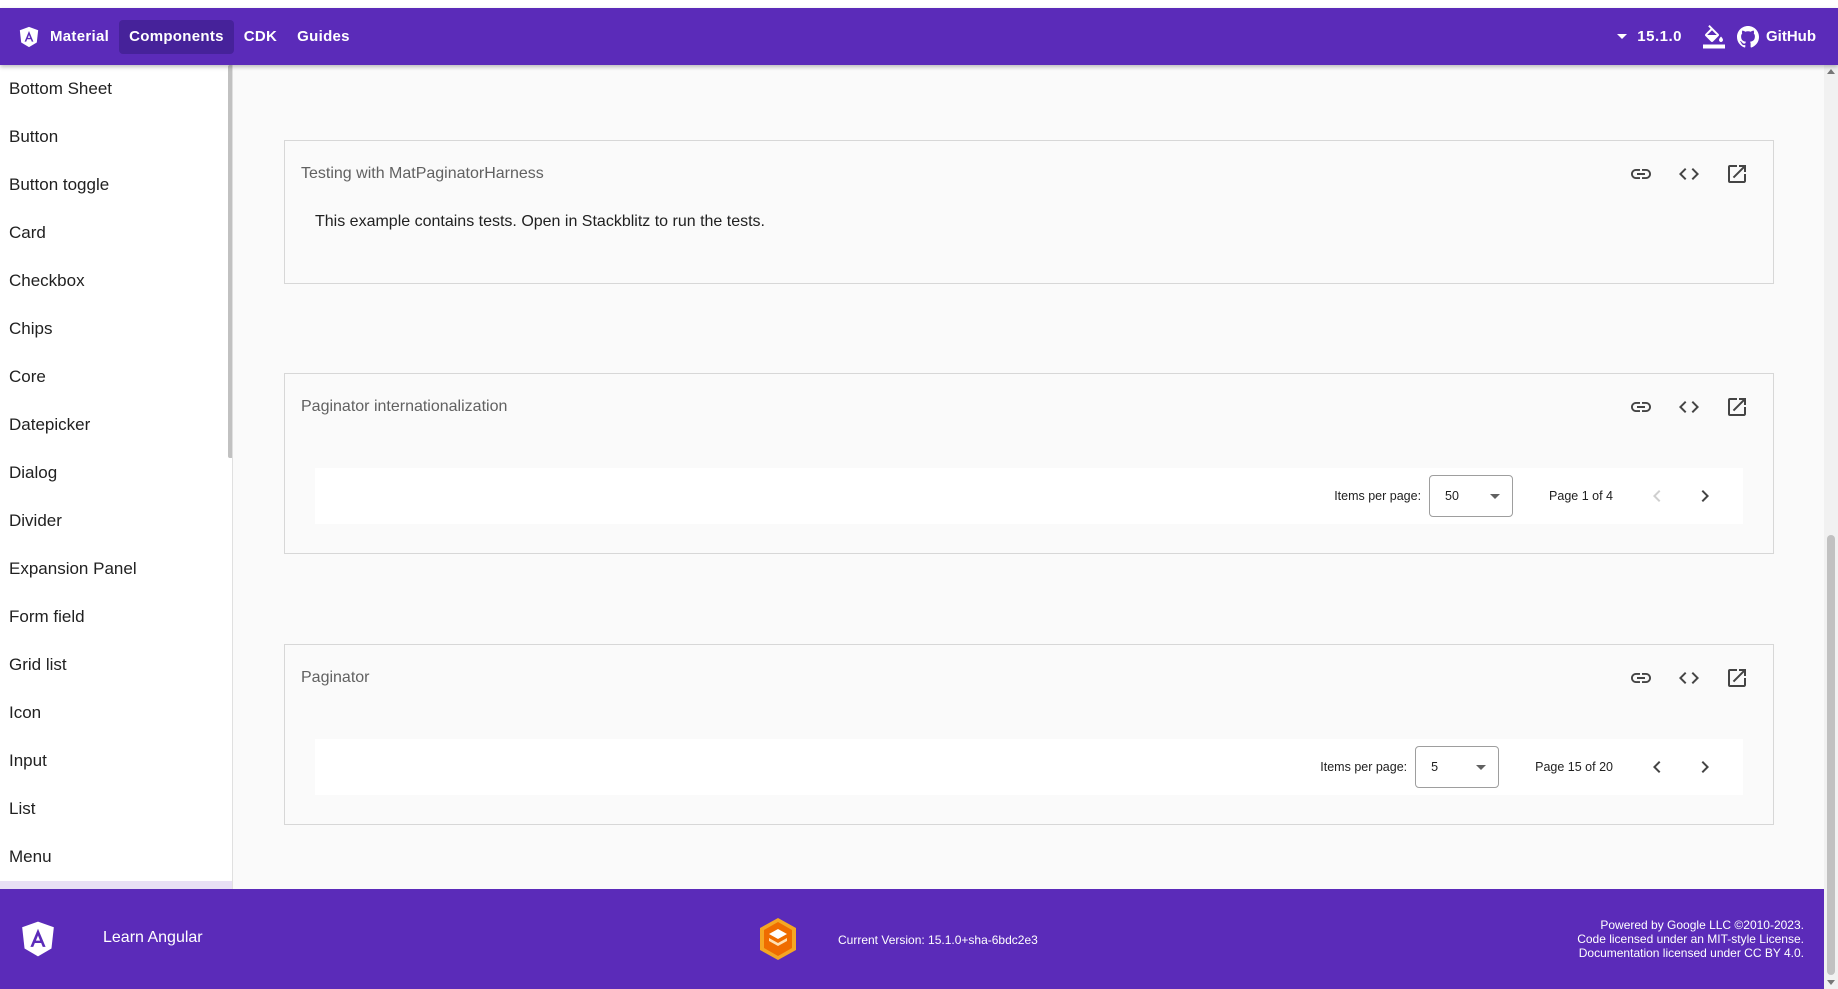 The width and height of the screenshot is (1838, 989). Describe the element at coordinates (1029, 678) in the screenshot. I see `example-card-header: Paginator` at that location.